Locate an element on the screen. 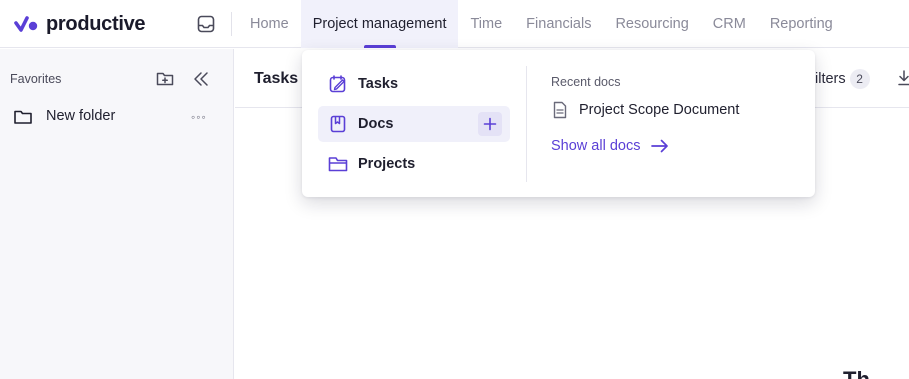 Image resolution: width=909 pixels, height=379 pixels. docs-icon is located at coordinates (338, 124).